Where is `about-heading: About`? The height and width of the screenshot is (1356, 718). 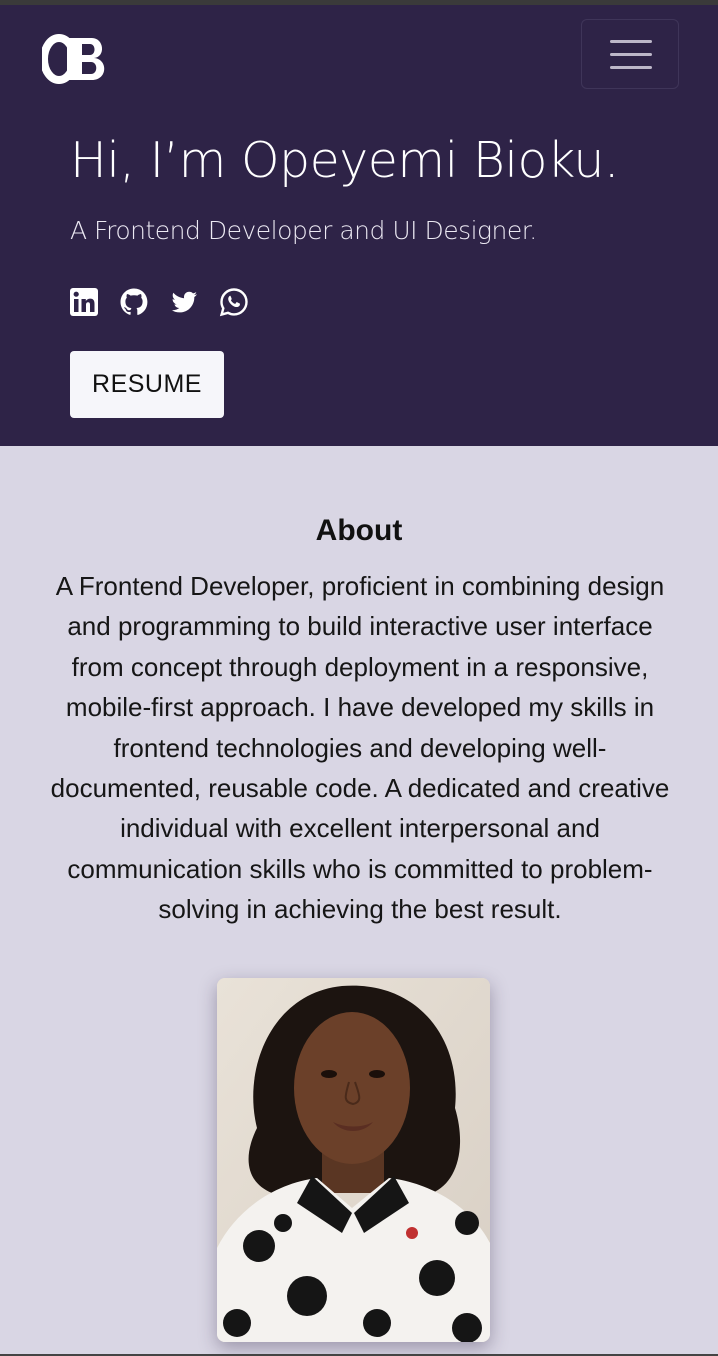
about-heading: About is located at coordinates (359, 530).